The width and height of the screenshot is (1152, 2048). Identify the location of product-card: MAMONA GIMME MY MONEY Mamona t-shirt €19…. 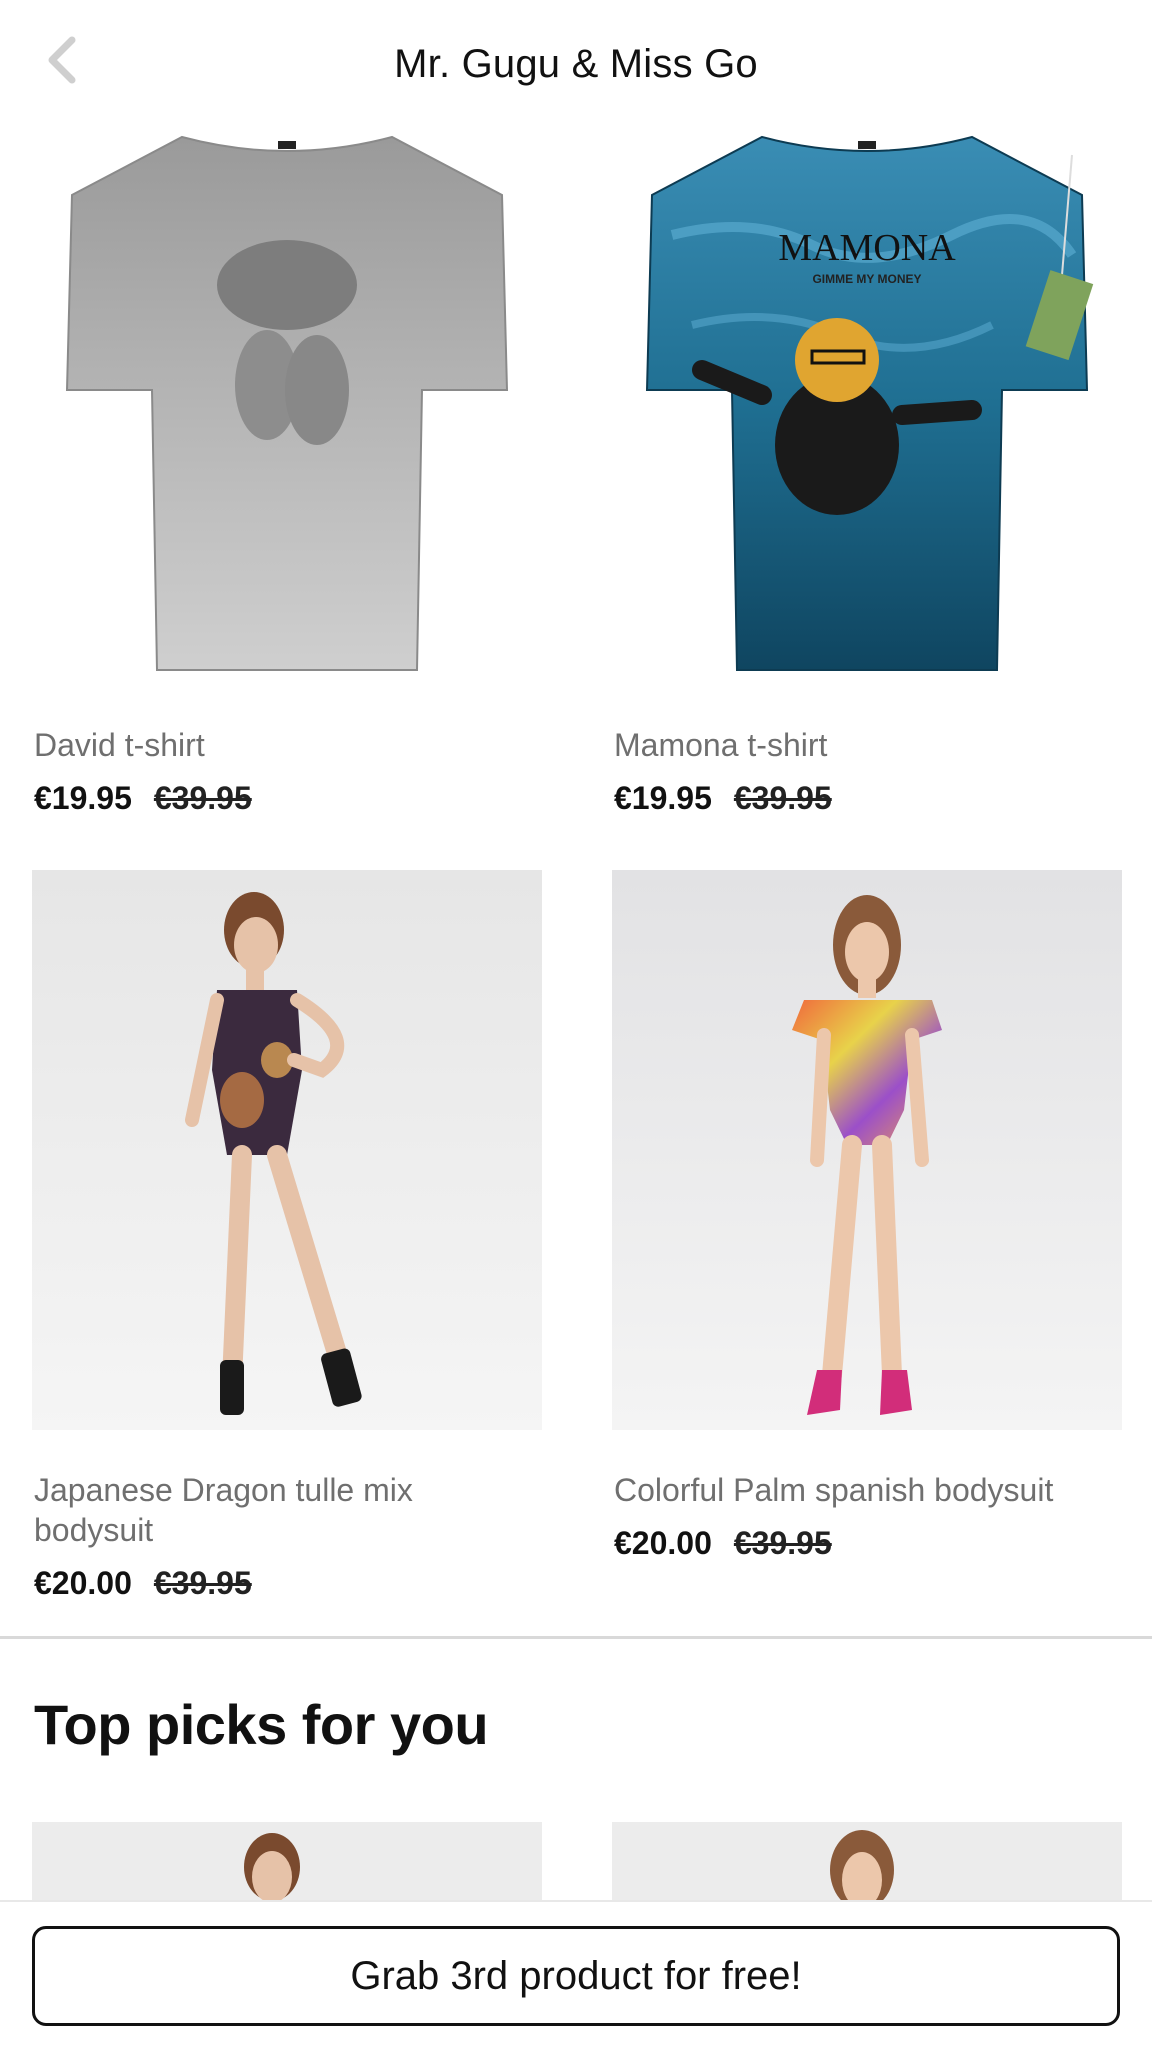
(867, 471).